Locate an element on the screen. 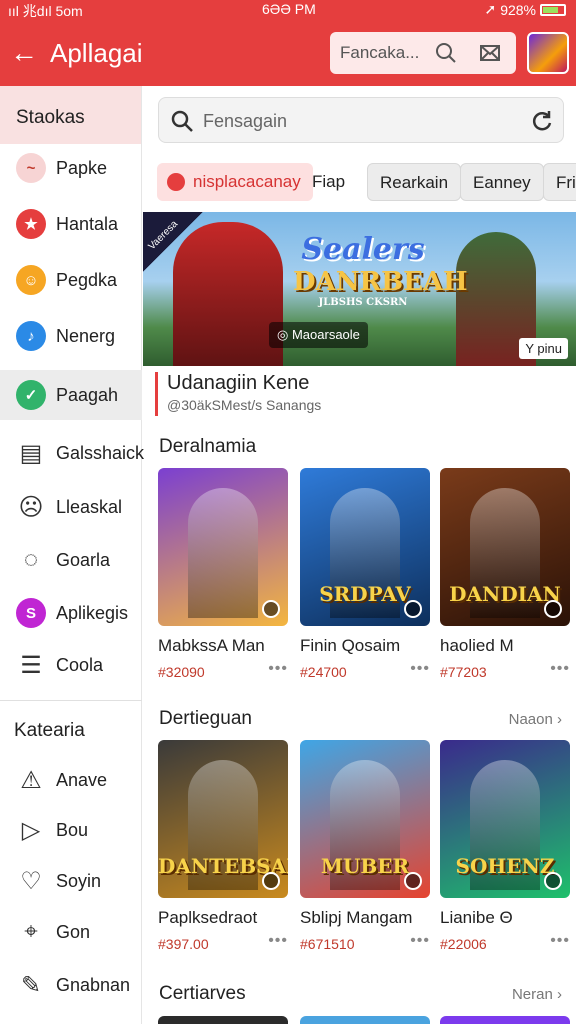  game-title: haolied M is located at coordinates (477, 645).